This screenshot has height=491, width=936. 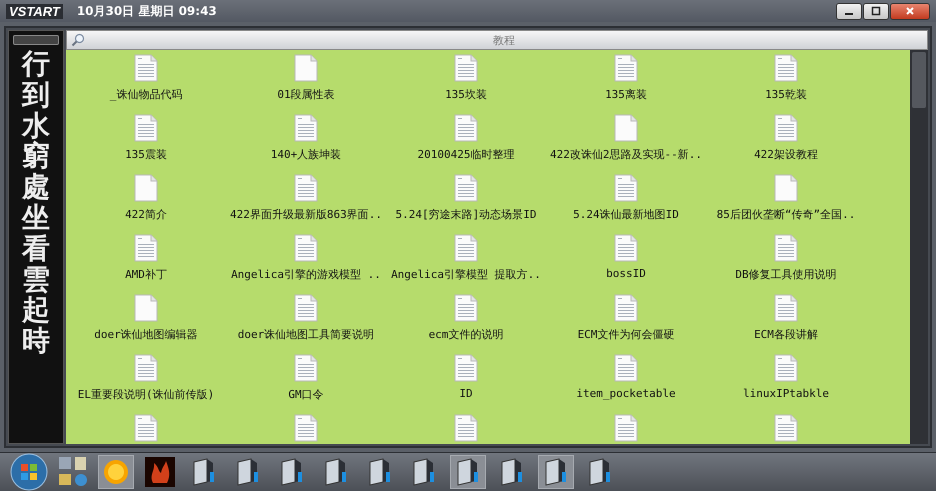 I want to click on file-name: 135坎装, so click(x=466, y=94).